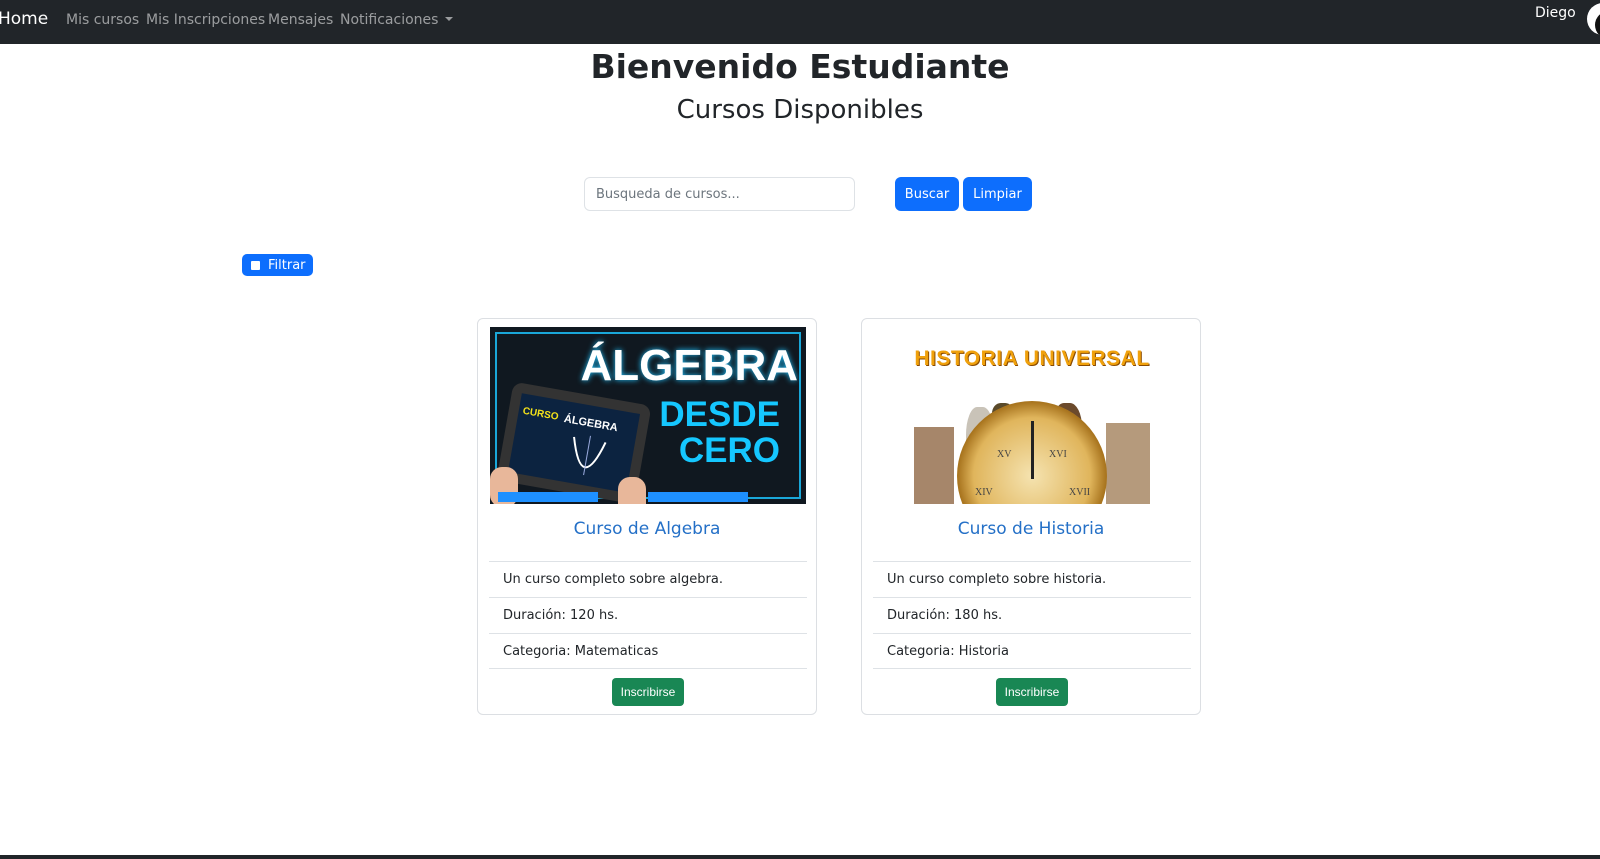 The image size is (1600, 859). Describe the element at coordinates (1032, 358) in the screenshot. I see `image-text-historia-universal: HISTORIA UNIVERSAL` at that location.